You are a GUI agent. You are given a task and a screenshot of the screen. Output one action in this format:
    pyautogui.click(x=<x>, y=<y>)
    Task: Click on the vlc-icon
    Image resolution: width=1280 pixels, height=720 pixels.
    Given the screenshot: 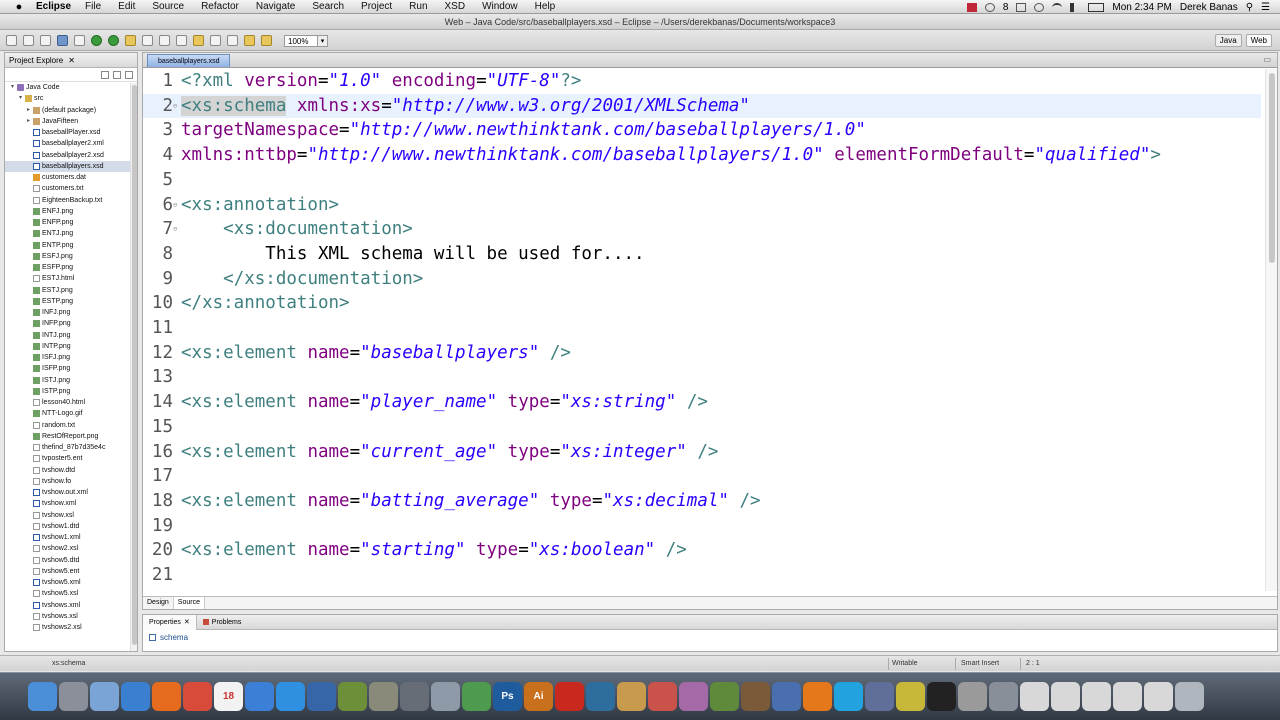 What is the action you would take?
    pyautogui.click(x=817, y=696)
    